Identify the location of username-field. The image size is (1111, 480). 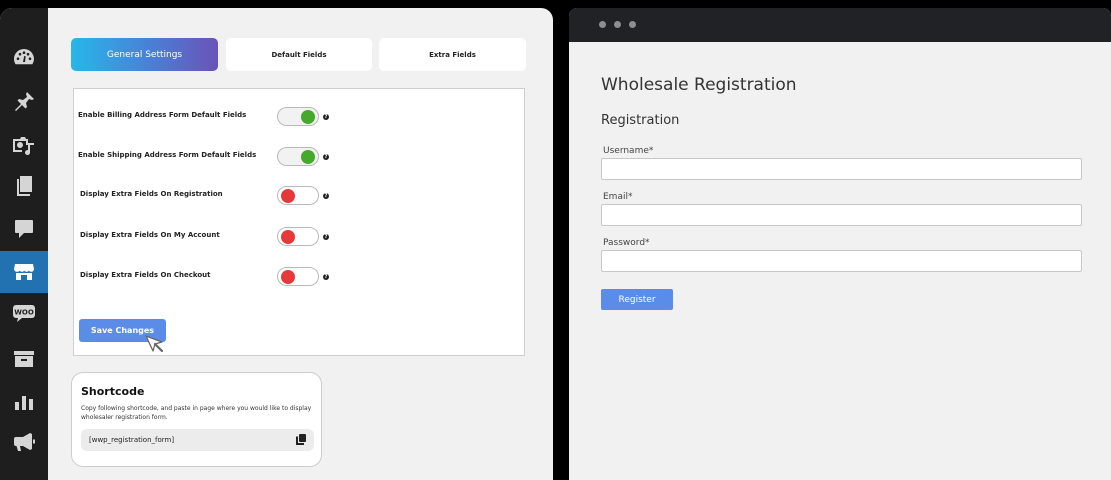
(841, 169).